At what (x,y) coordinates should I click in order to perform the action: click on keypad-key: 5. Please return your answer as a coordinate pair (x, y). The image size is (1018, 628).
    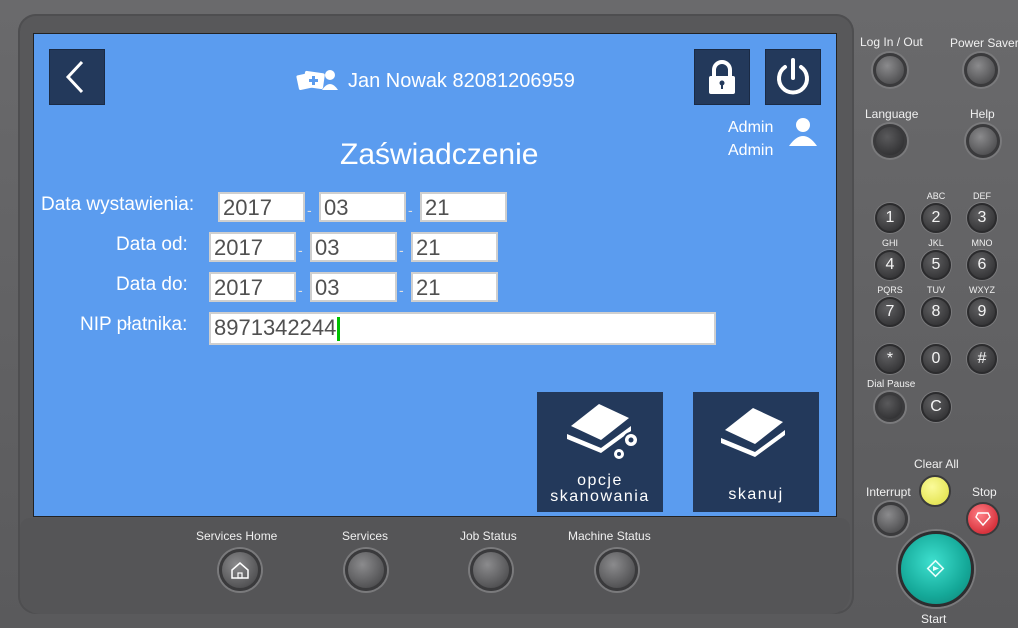
    Looking at the image, I should click on (936, 265).